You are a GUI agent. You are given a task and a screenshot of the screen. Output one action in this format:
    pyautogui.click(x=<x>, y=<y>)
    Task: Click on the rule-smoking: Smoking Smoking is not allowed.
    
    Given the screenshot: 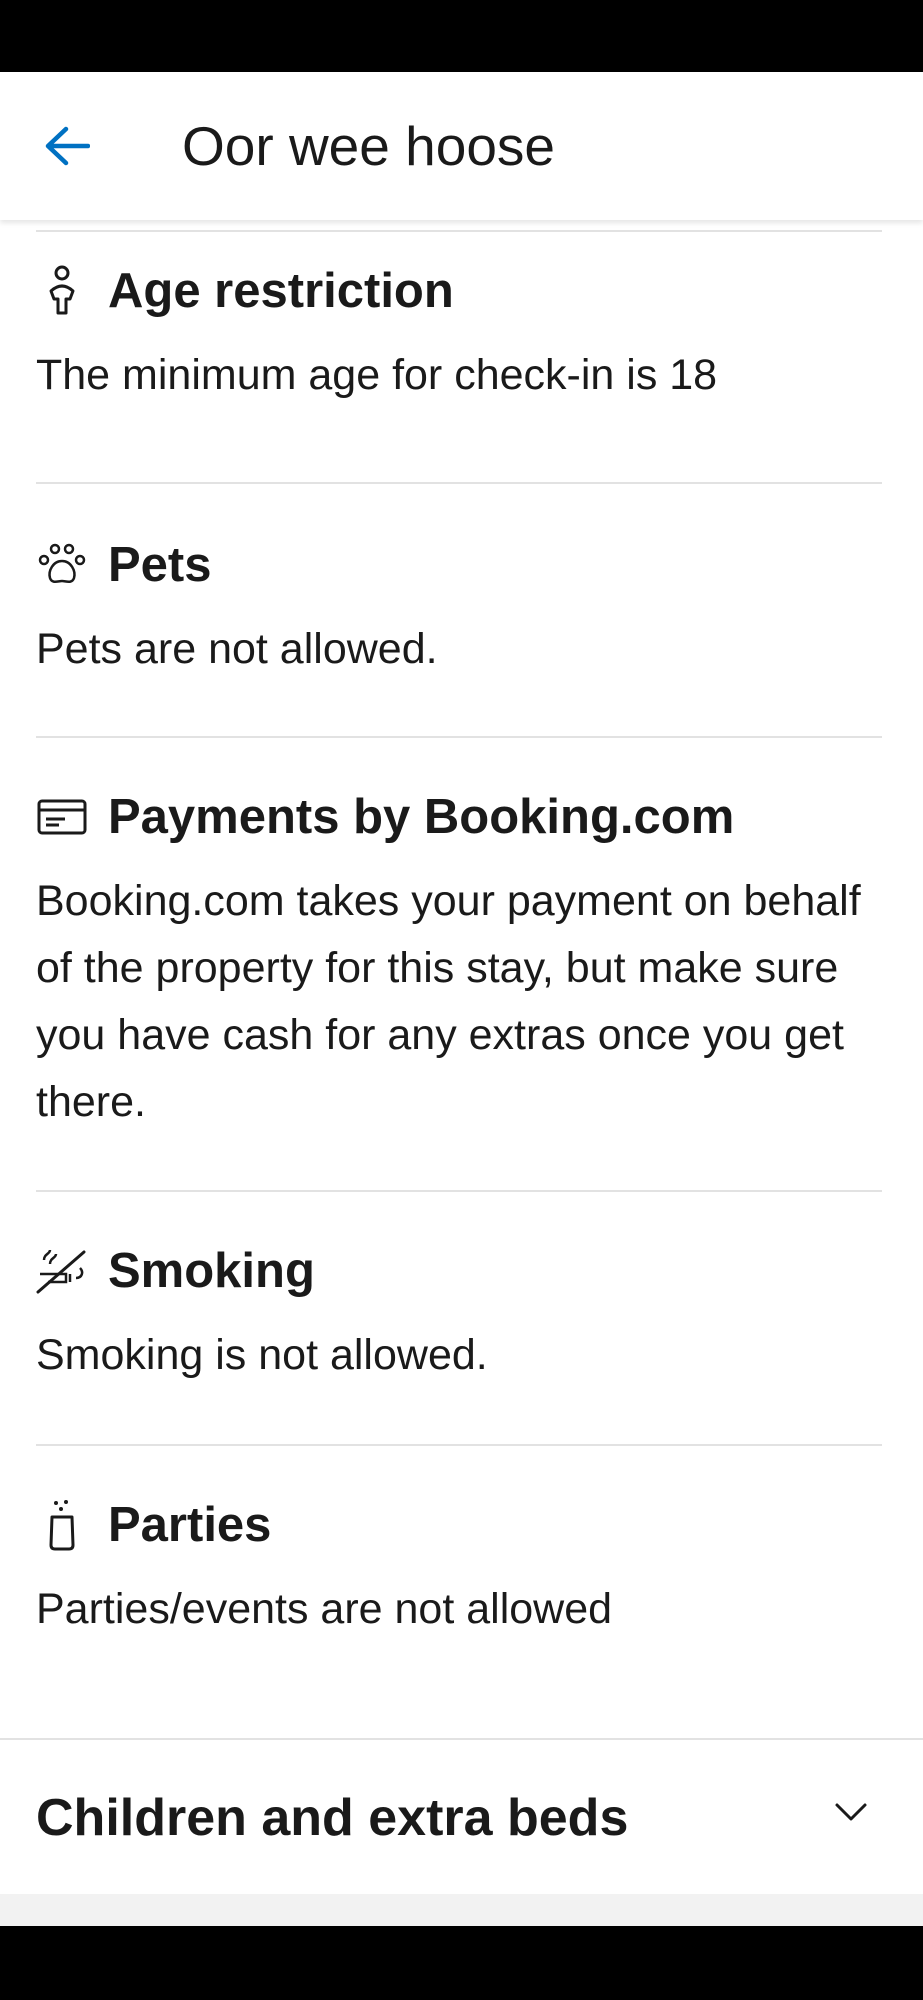 What is the action you would take?
    pyautogui.click(x=459, y=1312)
    